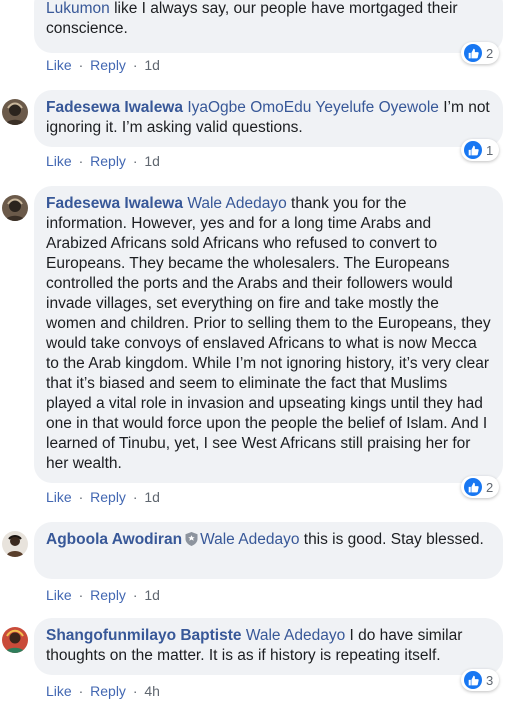 This screenshot has width=523, height=711. What do you see at coordinates (191, 539) in the screenshot?
I see `top-fan-badge-icon` at bounding box center [191, 539].